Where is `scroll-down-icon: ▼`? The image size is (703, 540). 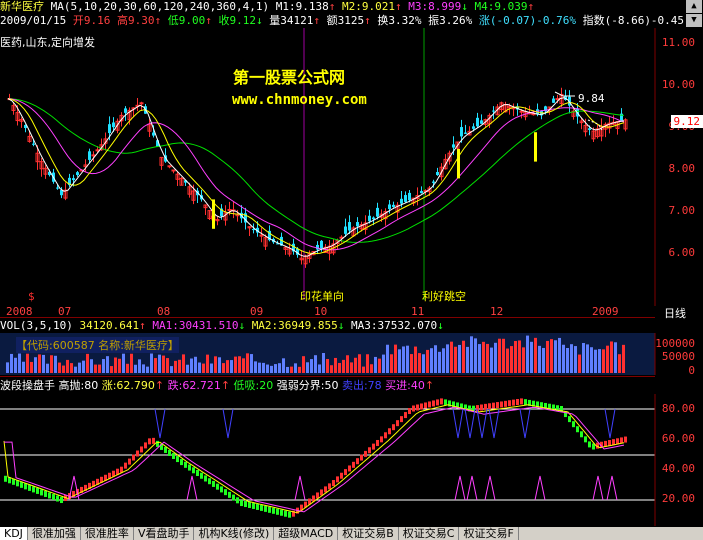
scroll-down-icon: ▼ is located at coordinates (694, 20).